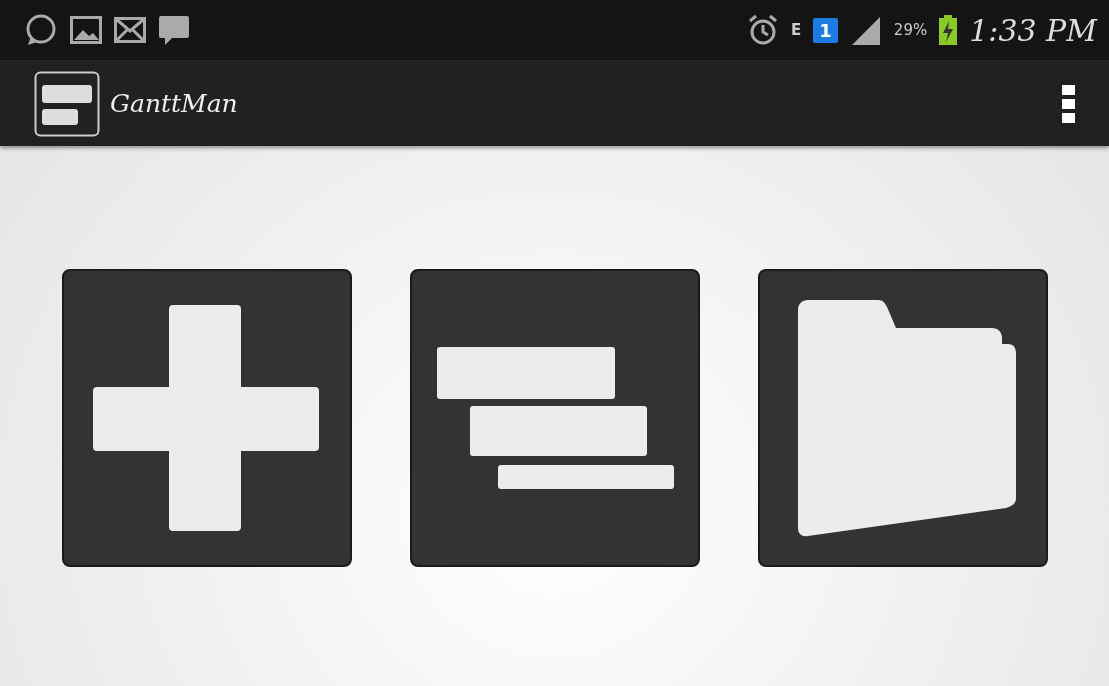  Describe the element at coordinates (910, 30) in the screenshot. I see `battery-percent: 29%` at that location.